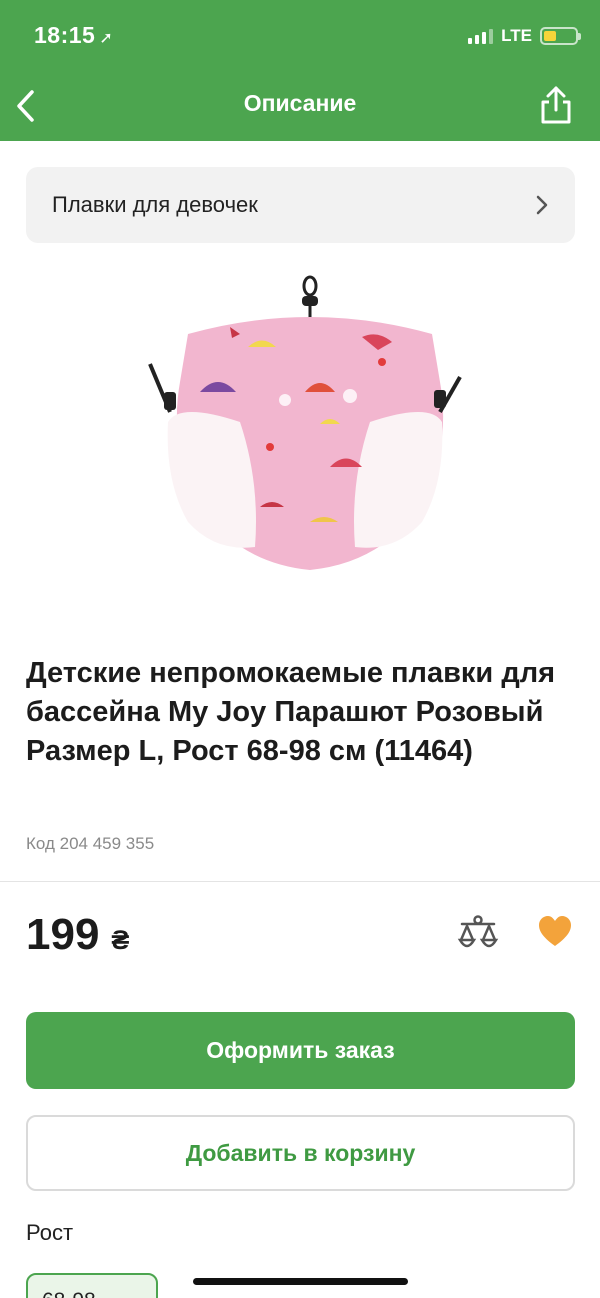  I want to click on page-title: Описание, so click(300, 103).